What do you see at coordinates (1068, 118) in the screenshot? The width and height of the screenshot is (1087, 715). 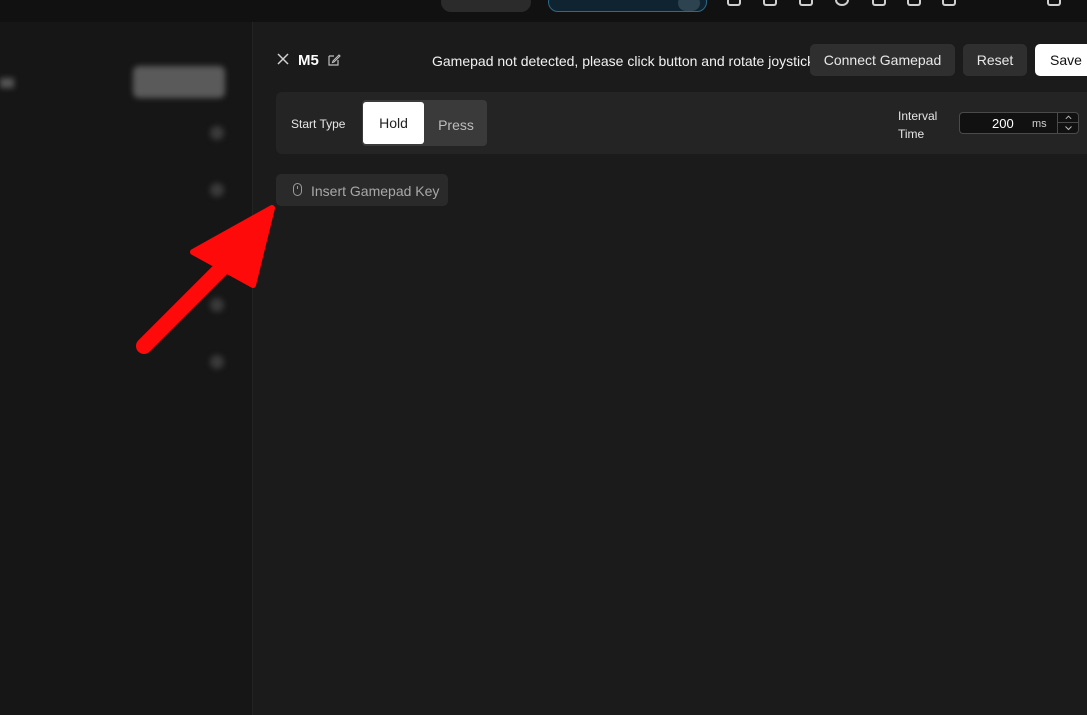 I see `chevron-up-icon` at bounding box center [1068, 118].